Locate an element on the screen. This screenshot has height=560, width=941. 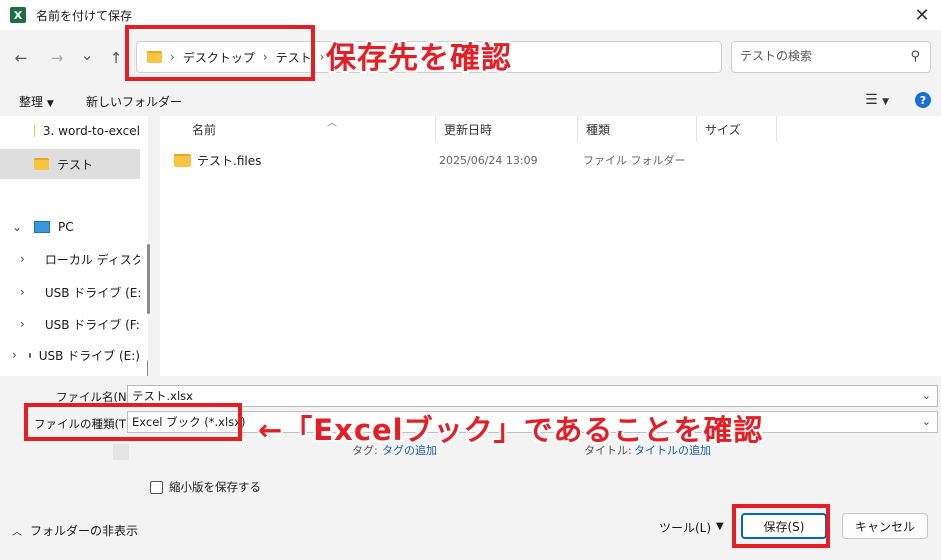
column-header-label: 種類 is located at coordinates (598, 129).